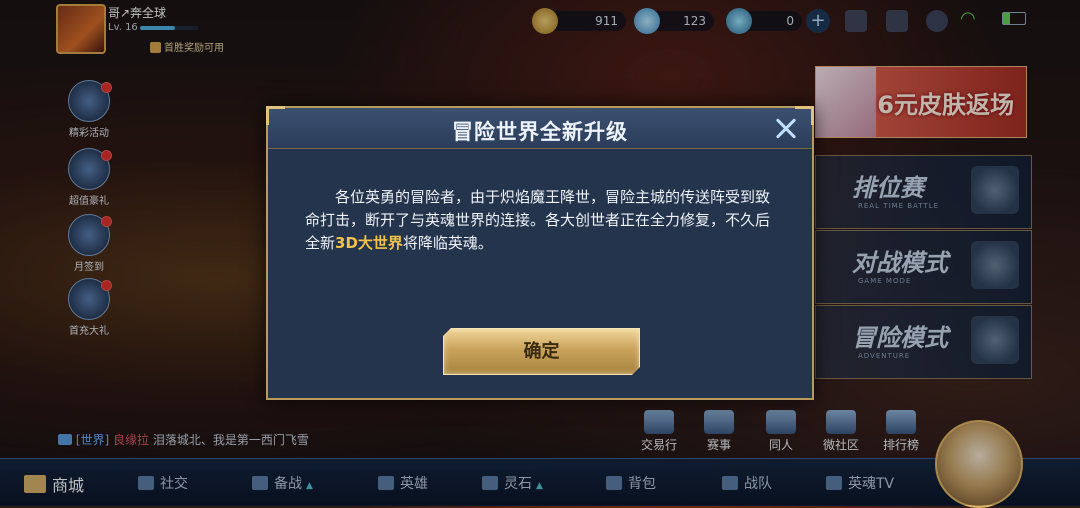 Image resolution: width=1080 pixels, height=508 pixels. I want to click on dialog-title: 冒险世界全新升级, so click(540, 132).